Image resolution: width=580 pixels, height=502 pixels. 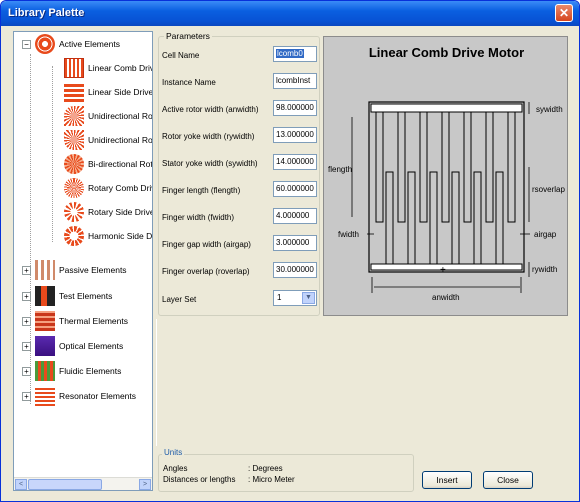 I want to click on tree-category-passive-elements: + Passive Elements, so click(x=74, y=270).